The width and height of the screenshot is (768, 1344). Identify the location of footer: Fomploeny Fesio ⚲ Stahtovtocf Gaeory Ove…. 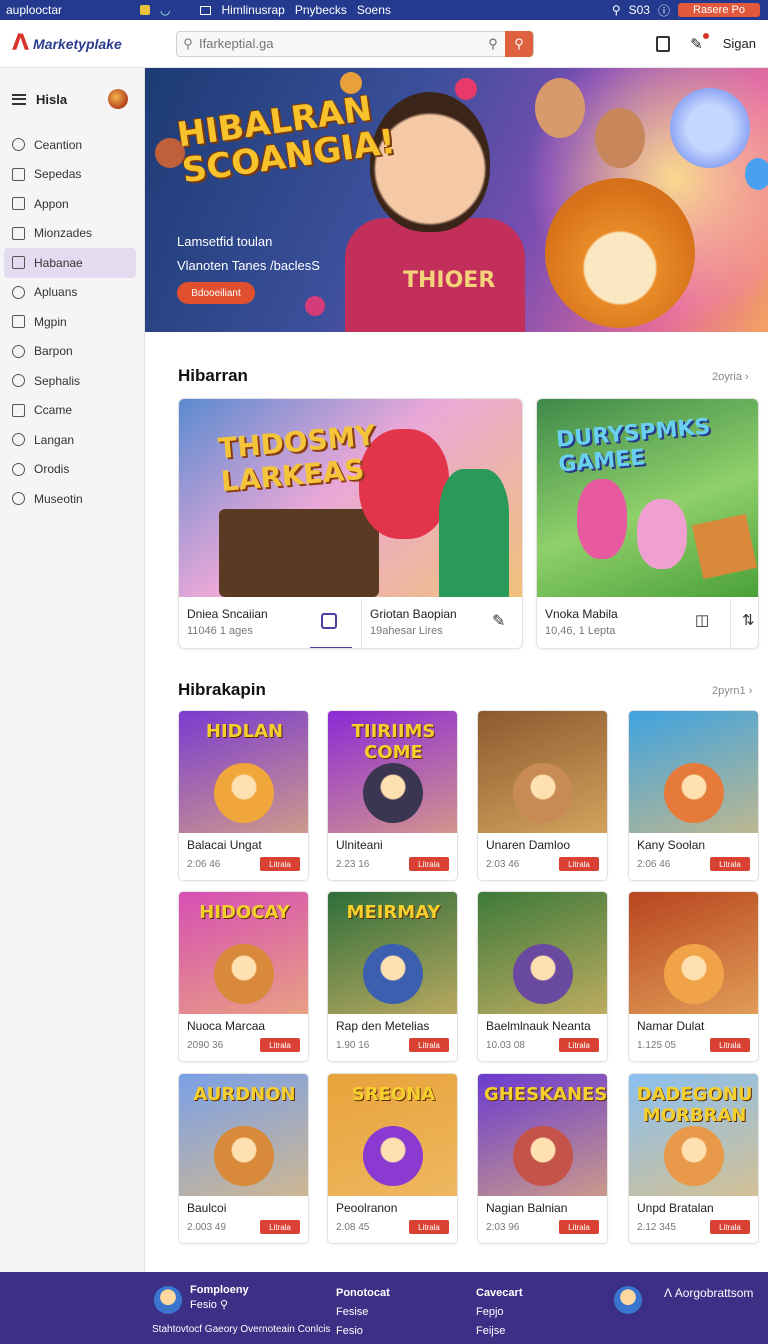
(384, 1308).